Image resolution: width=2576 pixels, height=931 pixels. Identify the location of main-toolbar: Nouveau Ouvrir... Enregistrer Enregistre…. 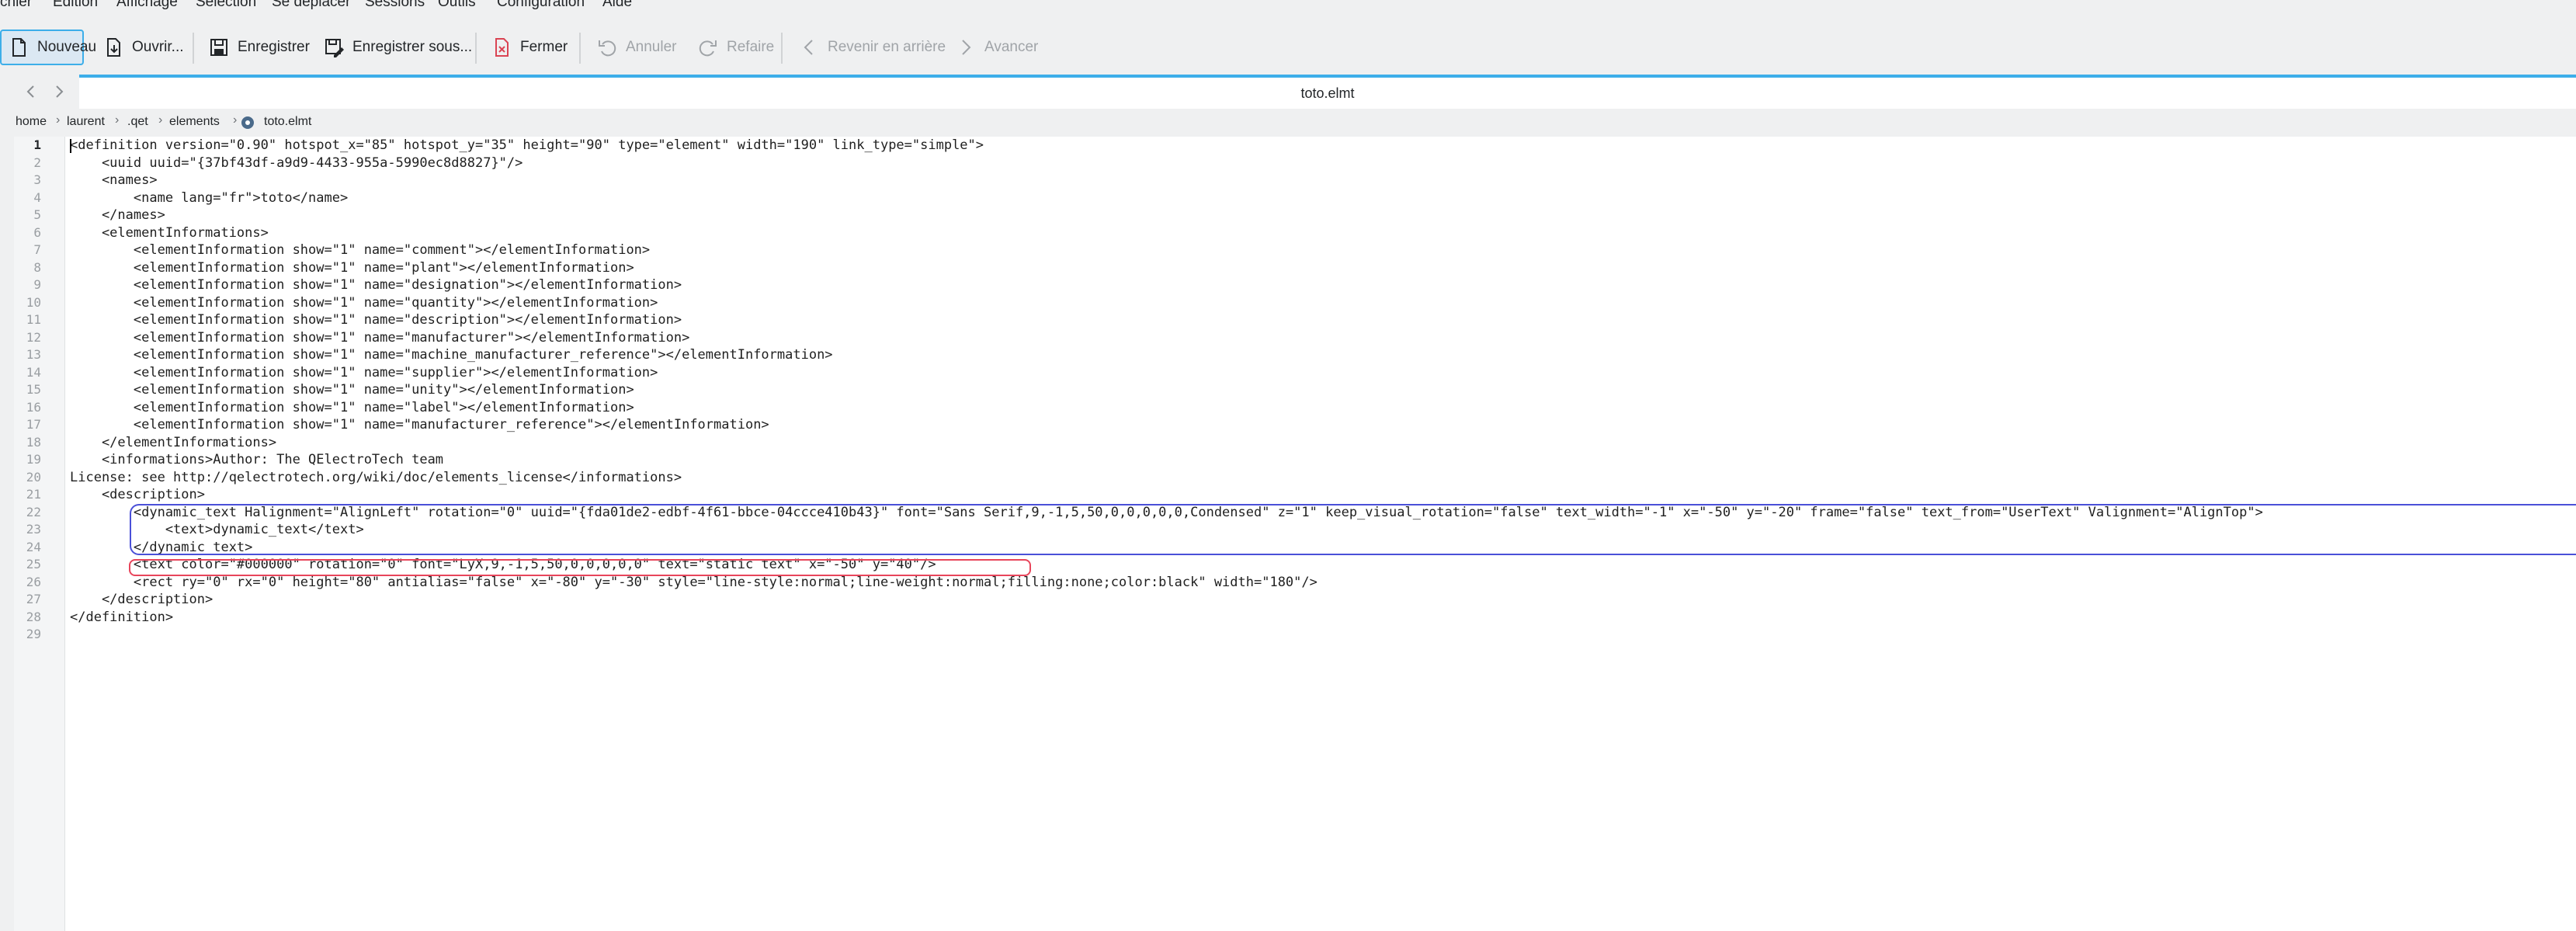
(1288, 43).